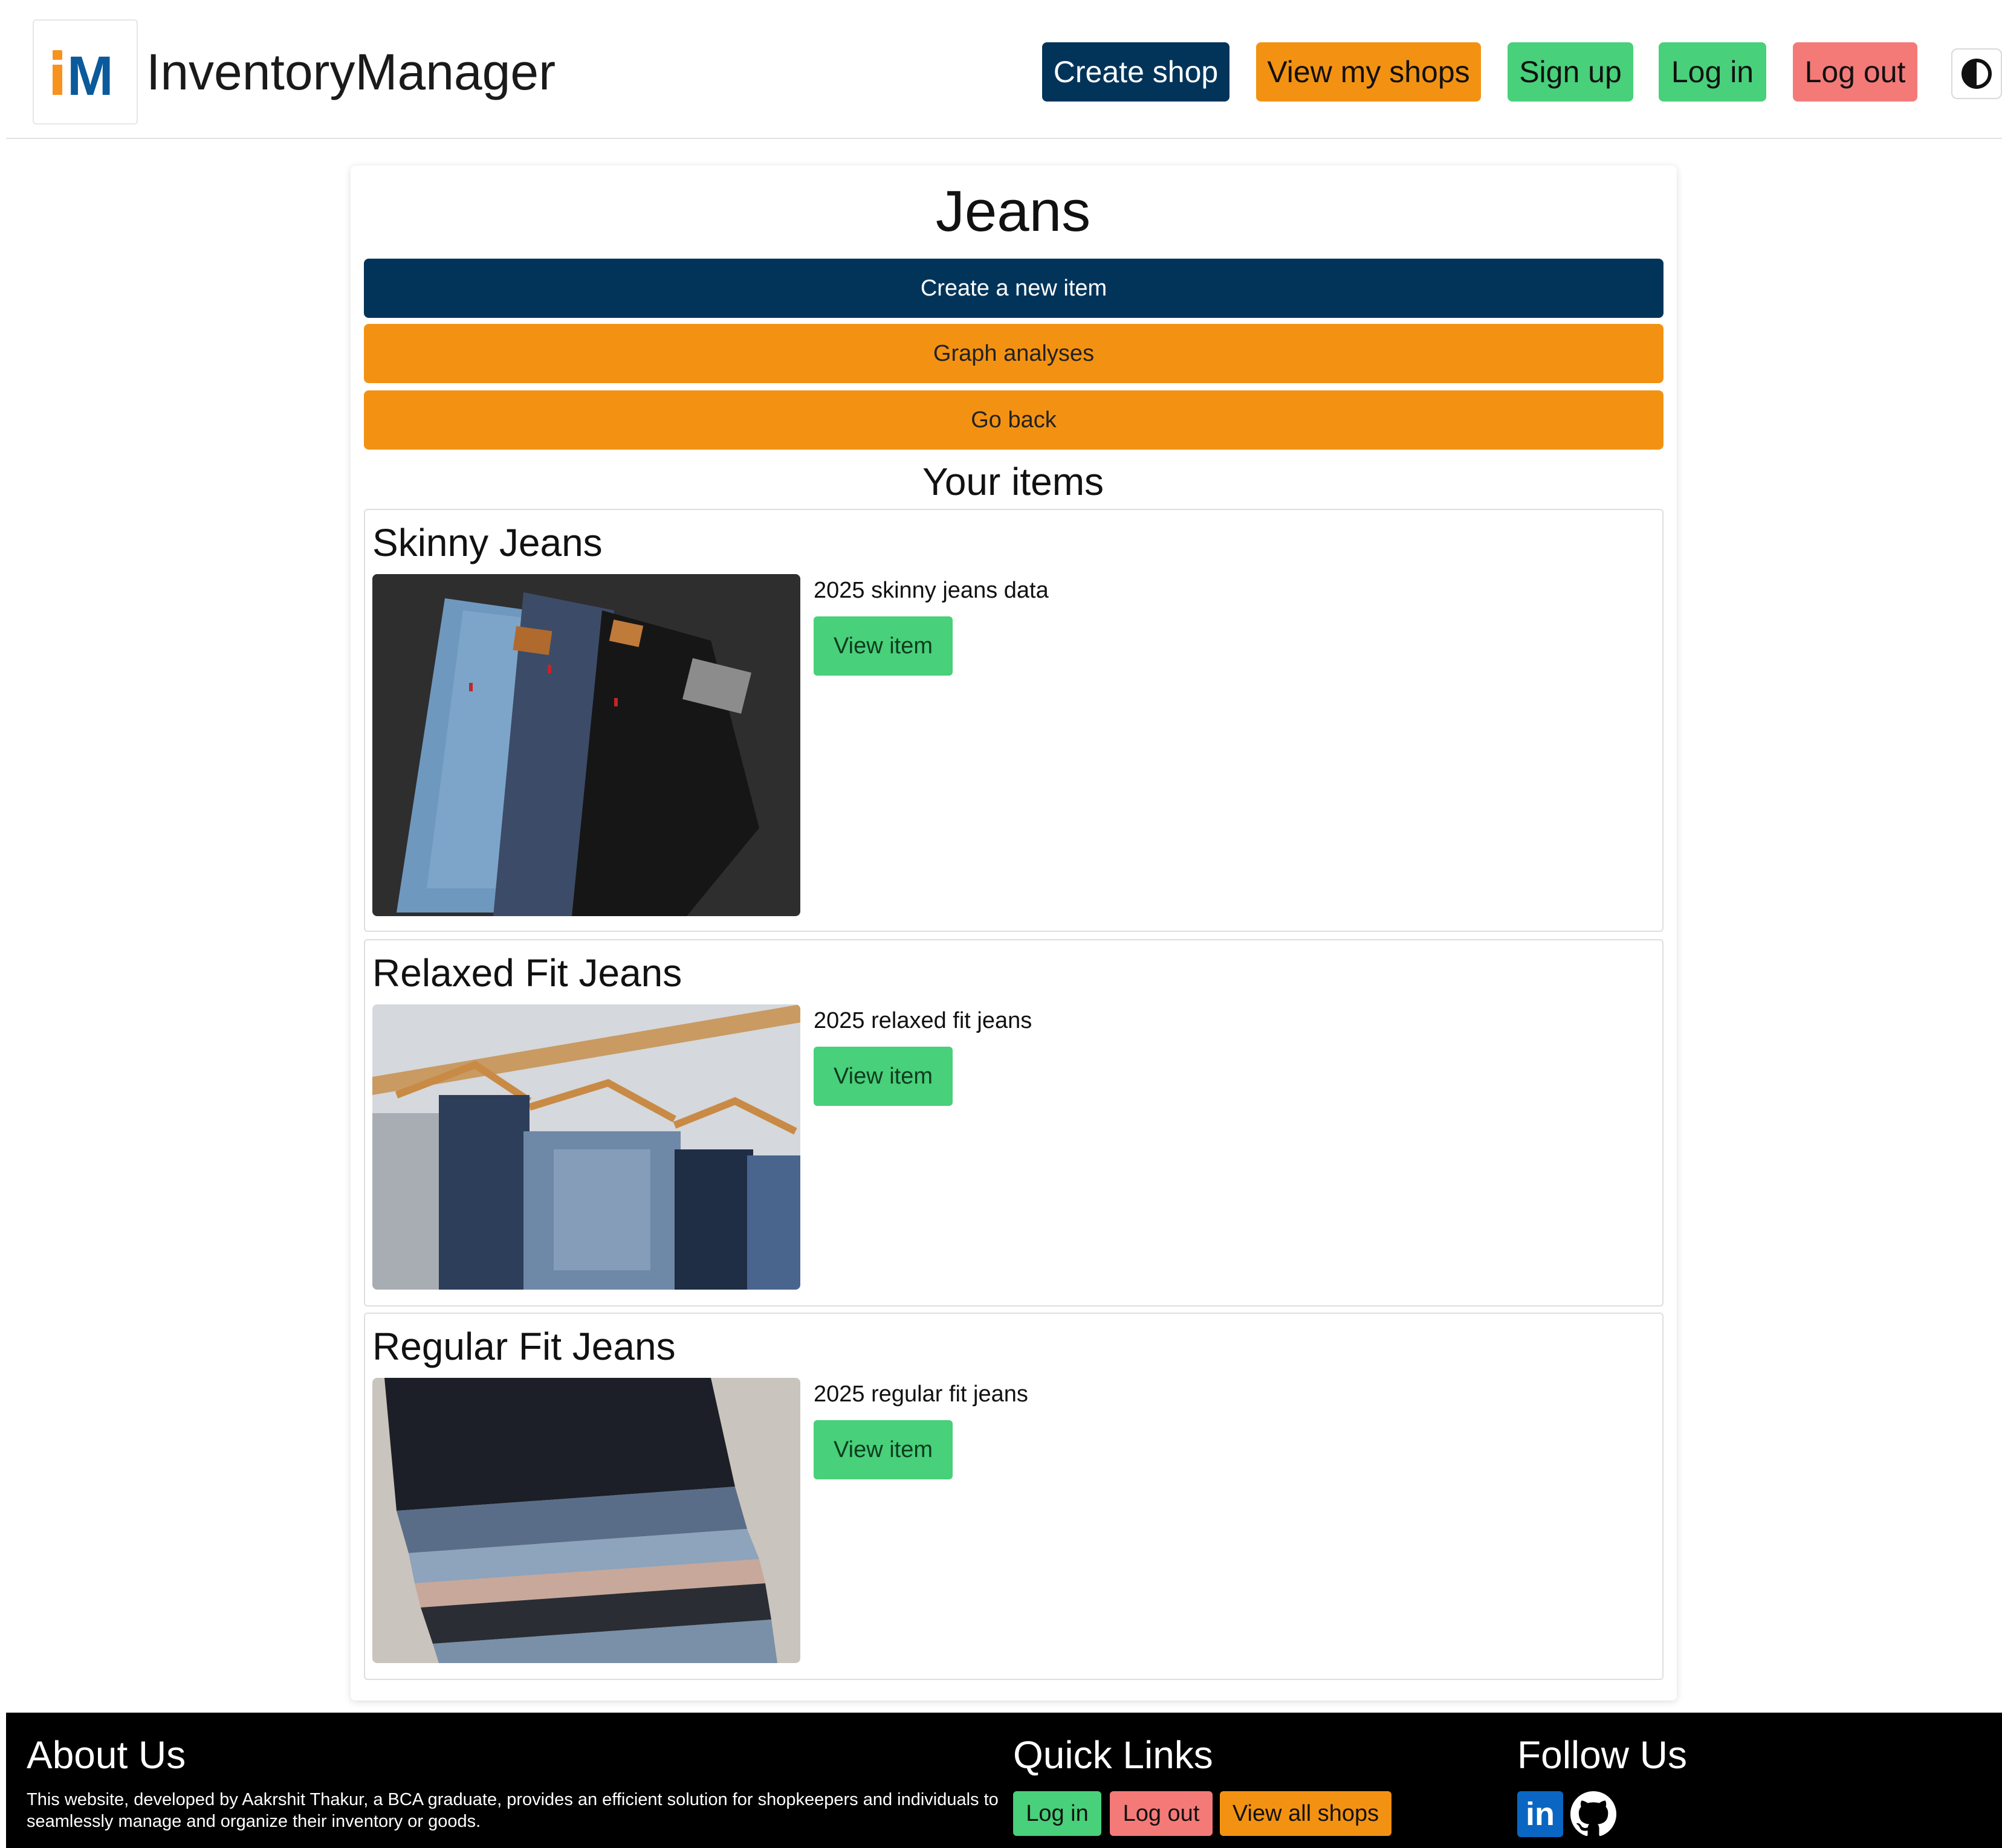 This screenshot has width=2002, height=1848. What do you see at coordinates (923, 1020) in the screenshot?
I see `item-description: 2025 relaxed fit jeans` at bounding box center [923, 1020].